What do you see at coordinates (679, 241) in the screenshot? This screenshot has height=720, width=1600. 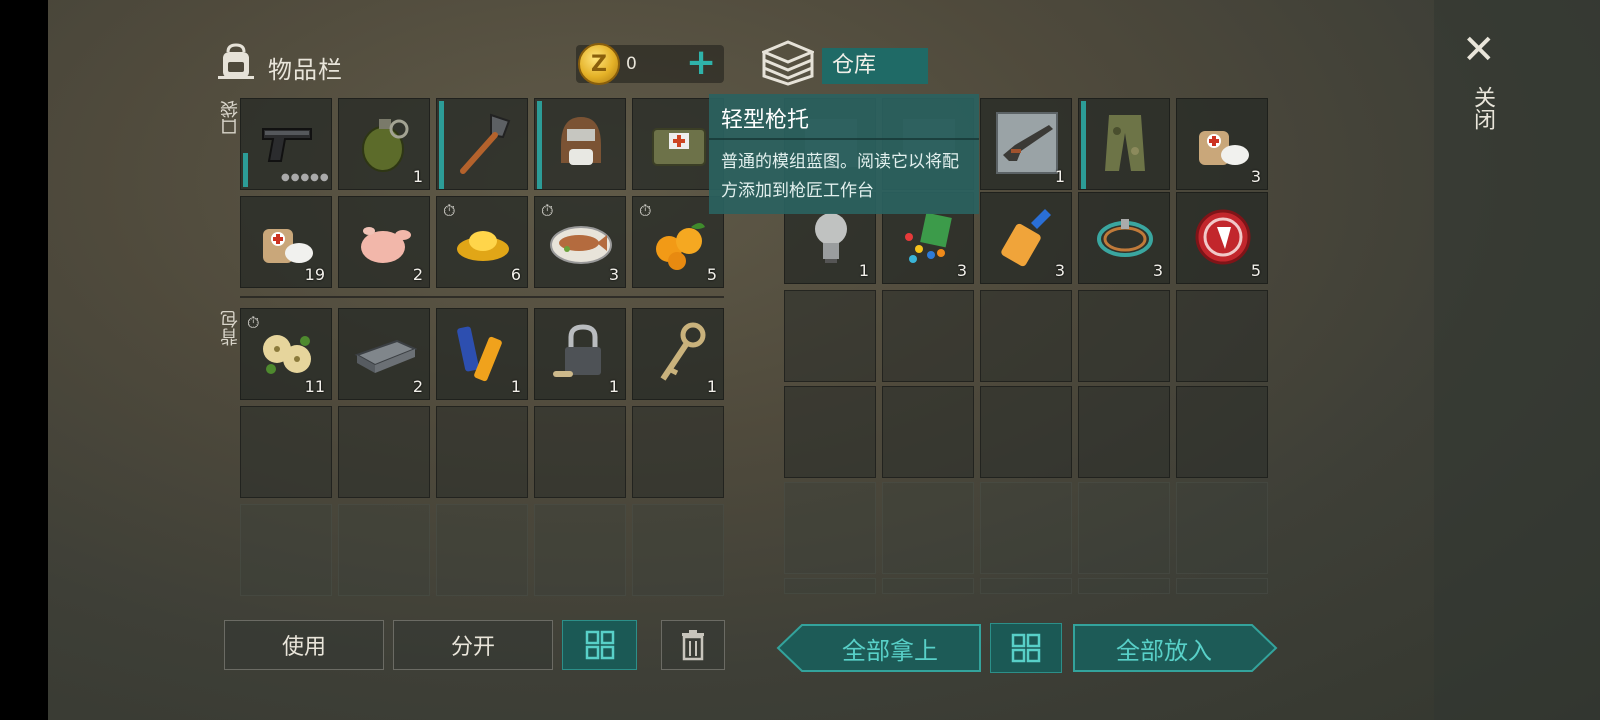 I see `kumquat-icon` at bounding box center [679, 241].